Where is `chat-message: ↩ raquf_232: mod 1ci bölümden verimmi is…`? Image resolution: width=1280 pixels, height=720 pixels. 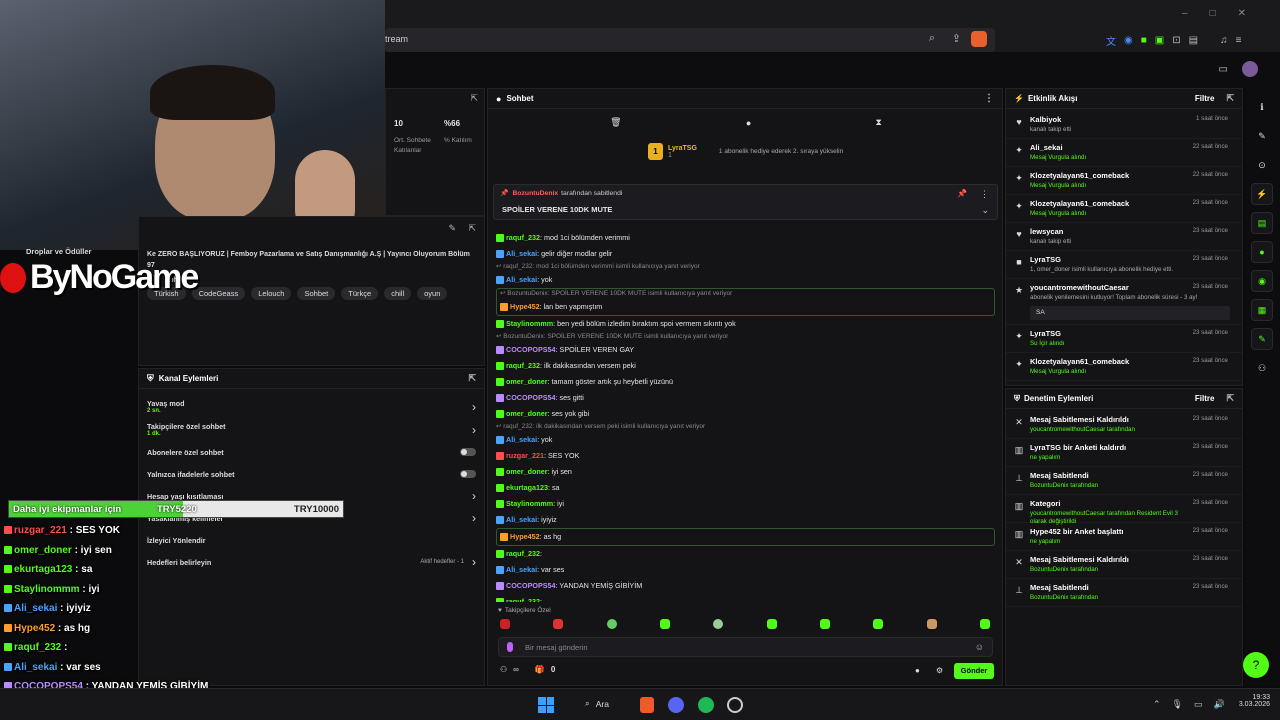 chat-message: ↩ raquf_232: mod 1ci bölümden verimmi is… is located at coordinates (748, 275).